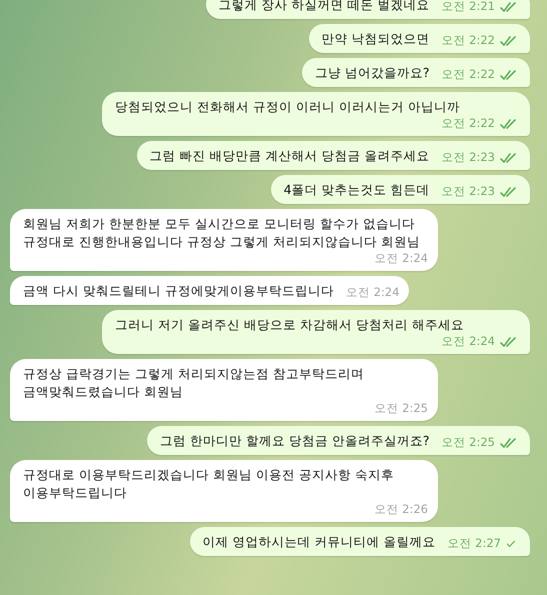 This screenshot has width=547, height=595. I want to click on message-text: 4폴더 맞추는것도 힘든데, so click(357, 190).